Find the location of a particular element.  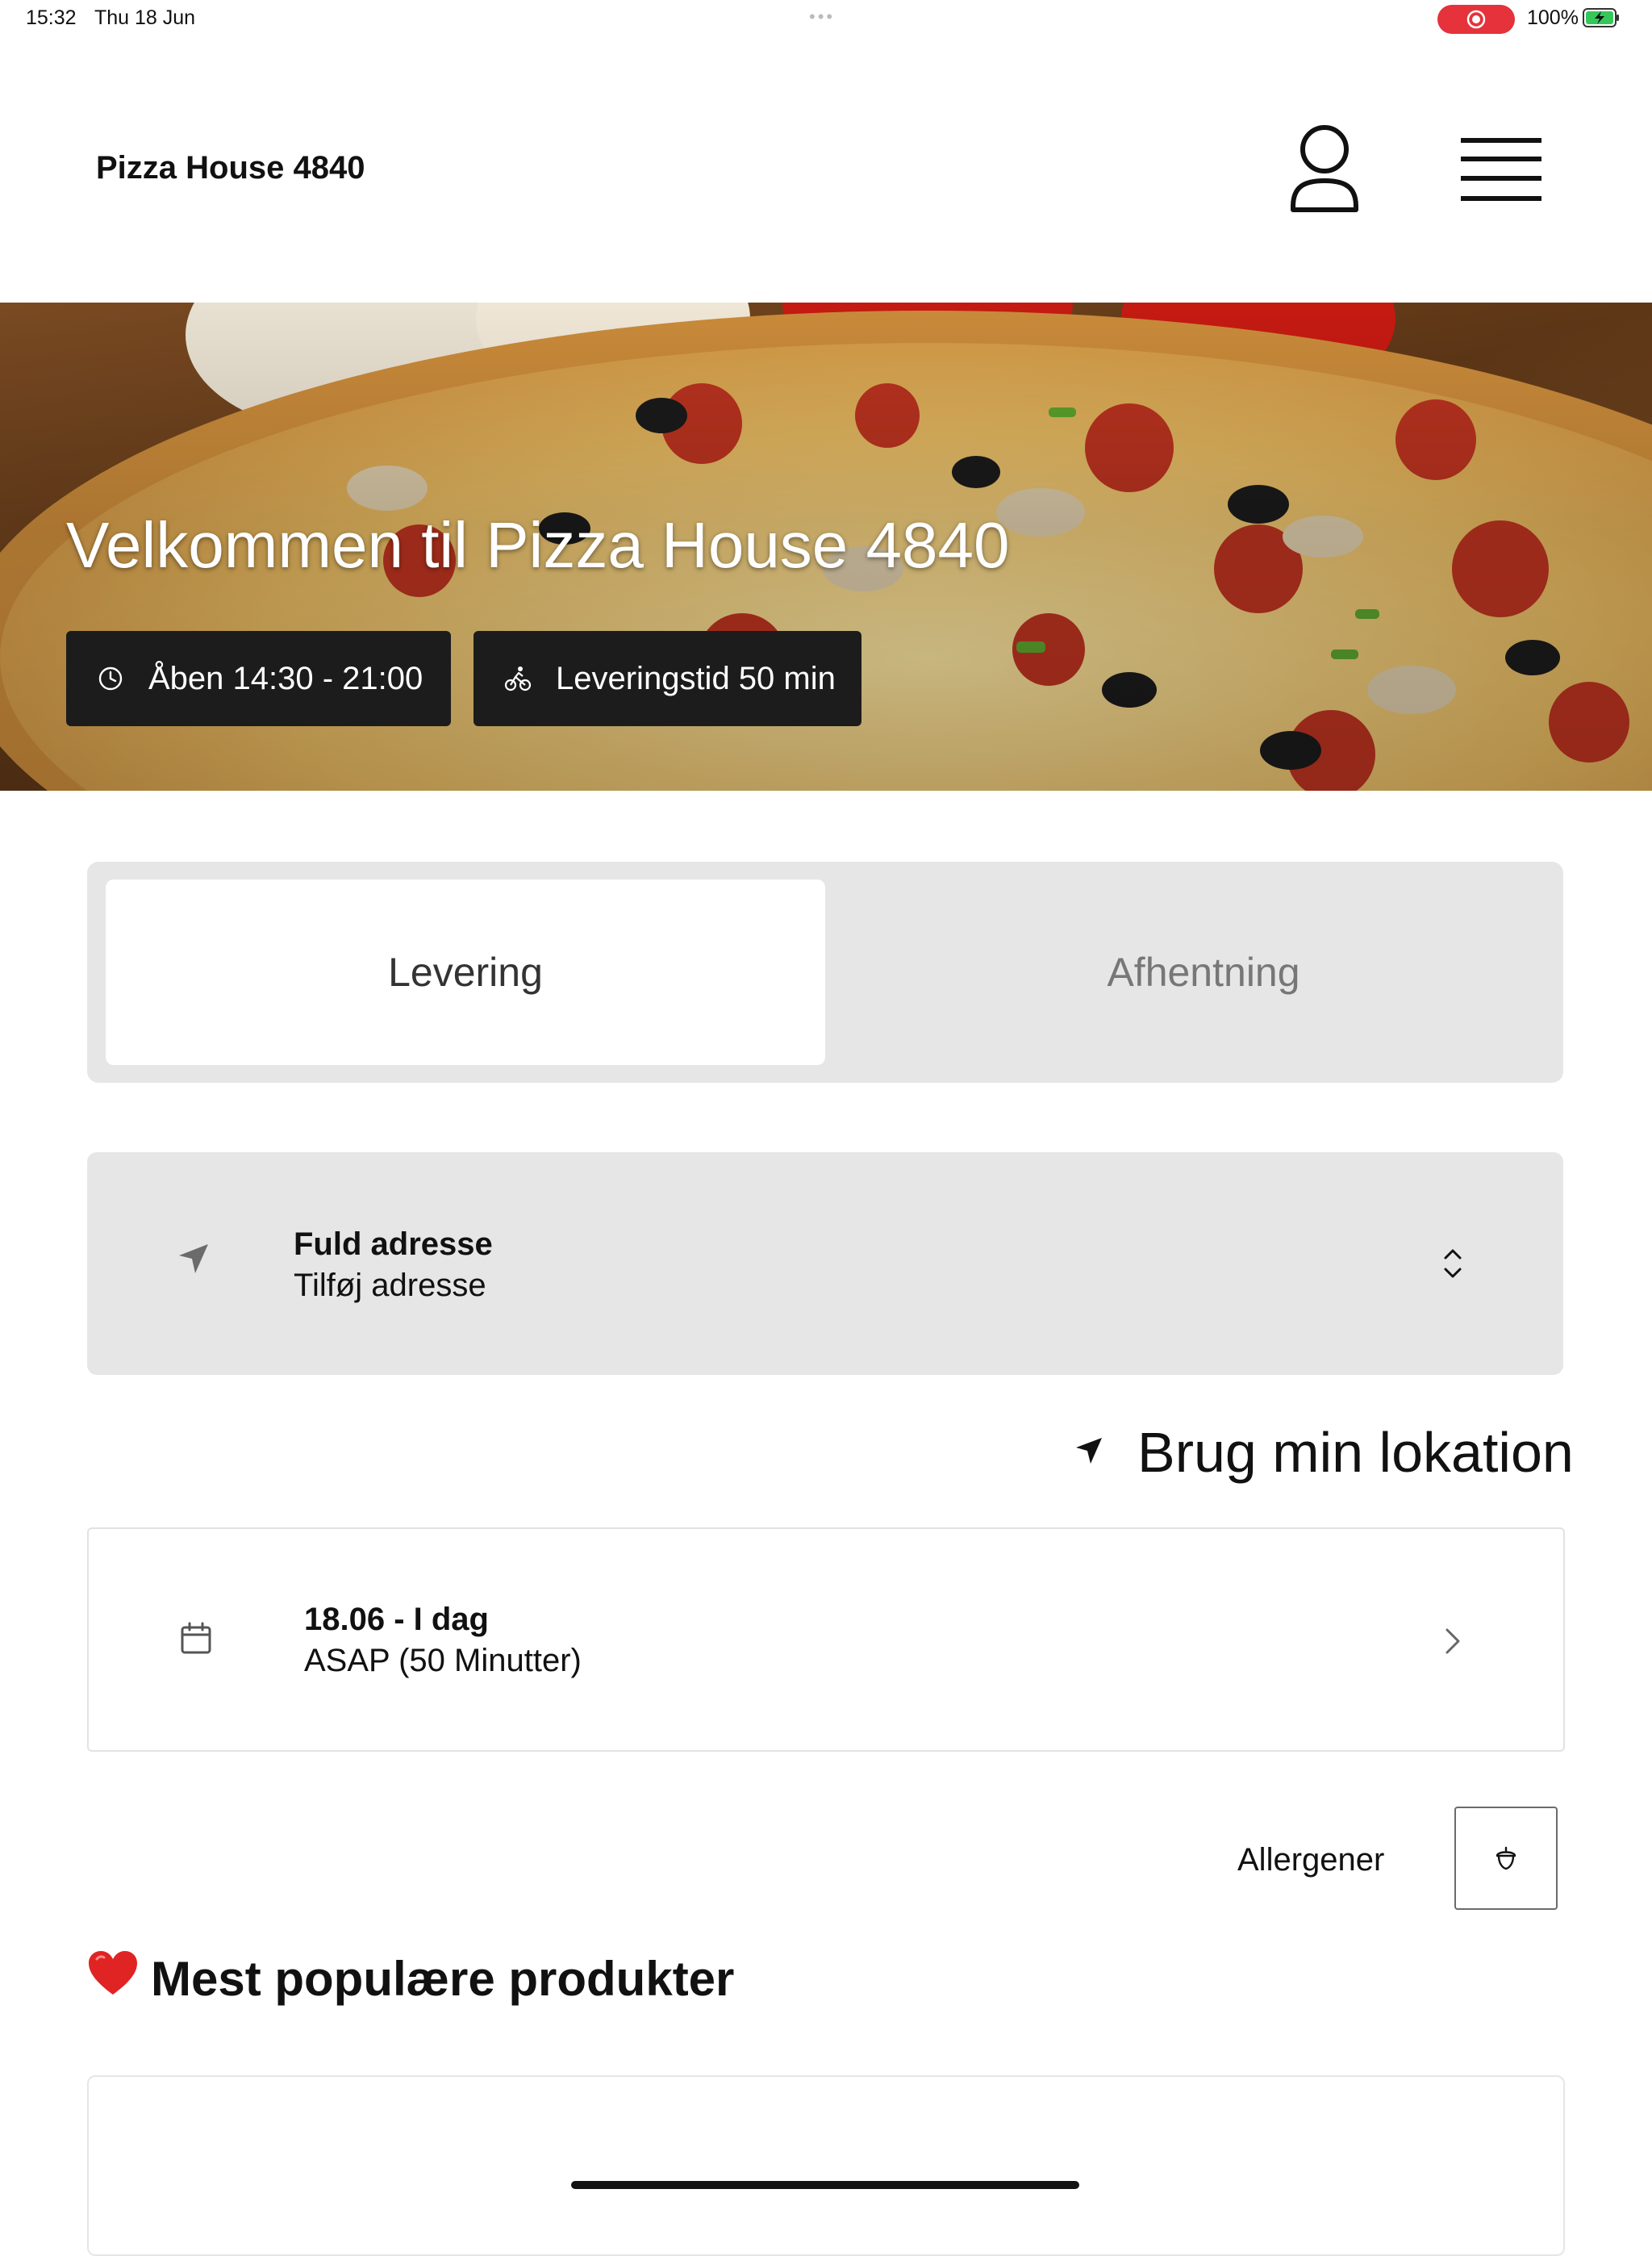

record-icon is located at coordinates (1476, 19).